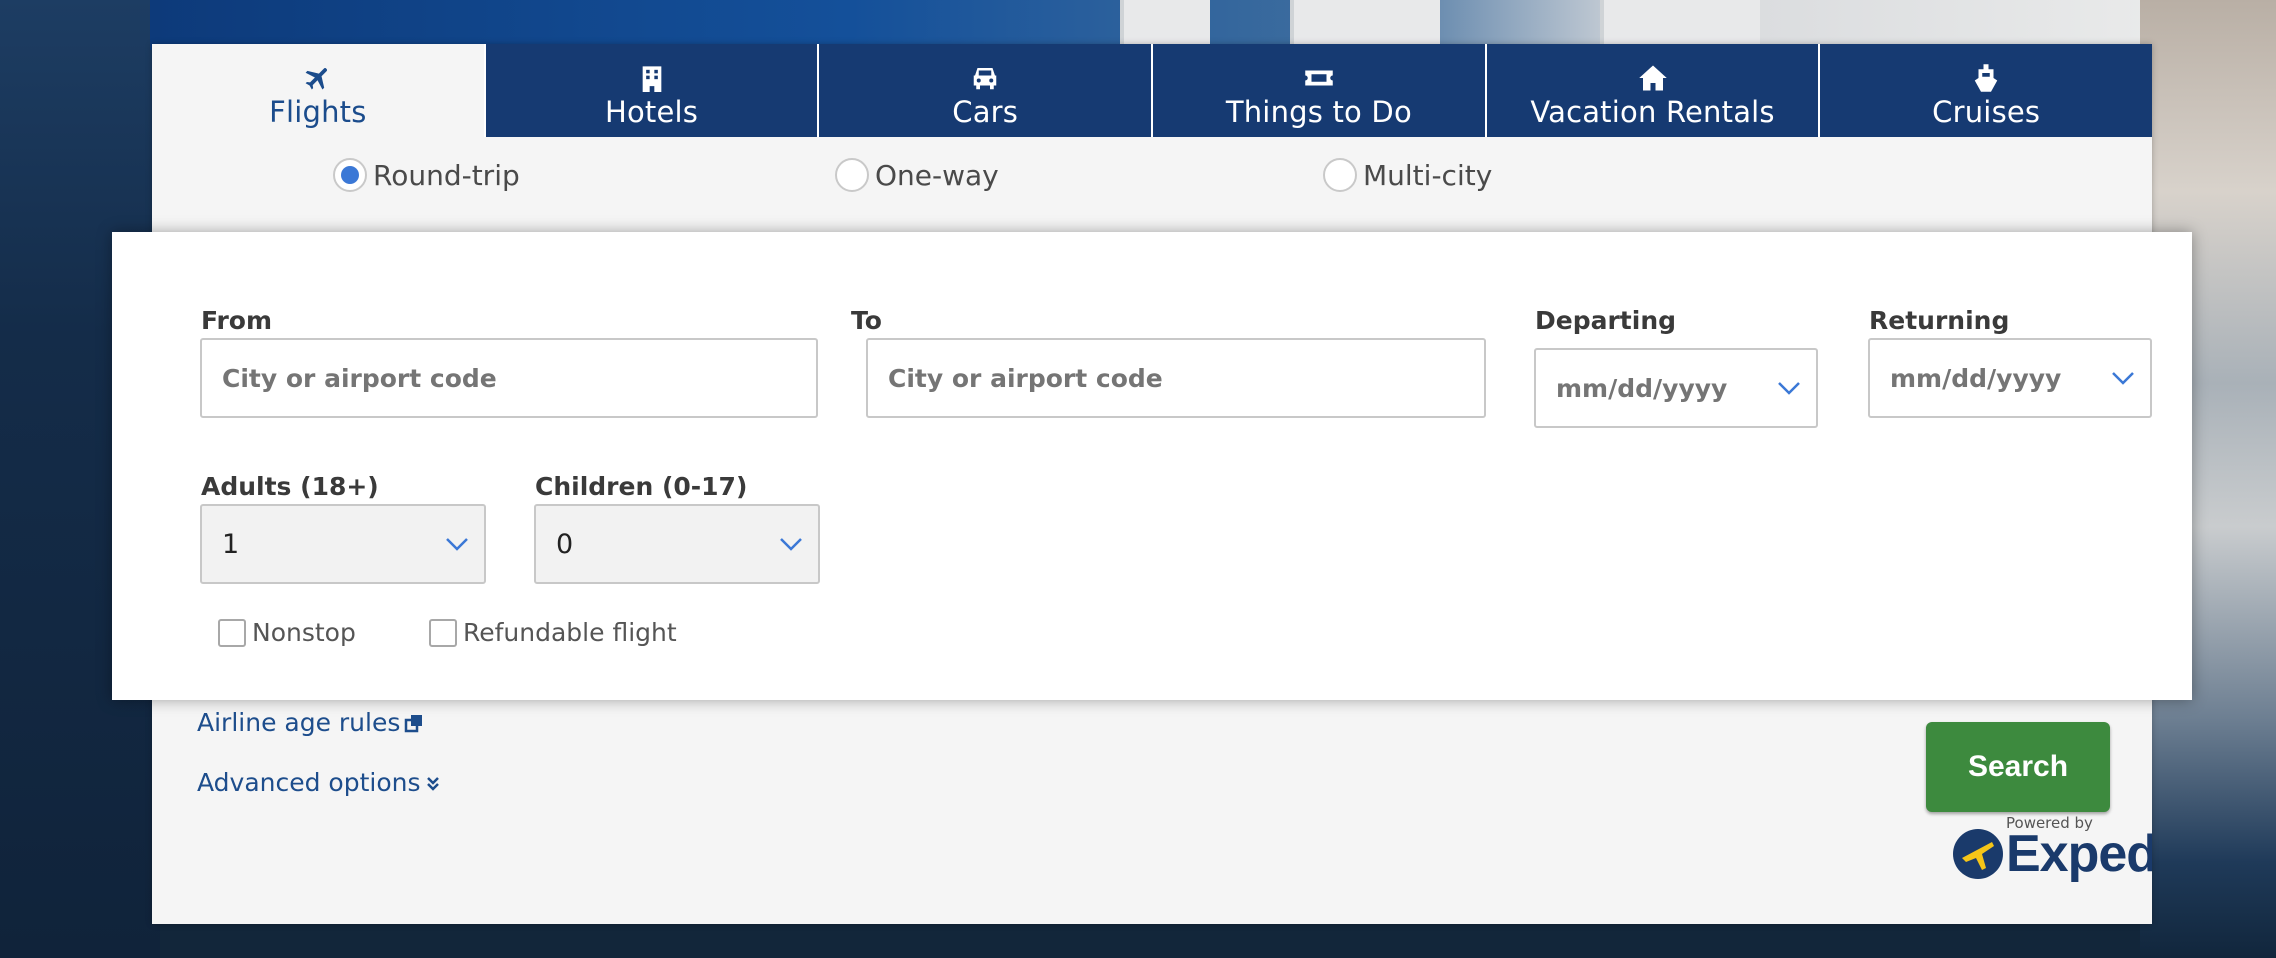 The width and height of the screenshot is (2276, 958). I want to click on double-chevron-down-icon, so click(433, 783).